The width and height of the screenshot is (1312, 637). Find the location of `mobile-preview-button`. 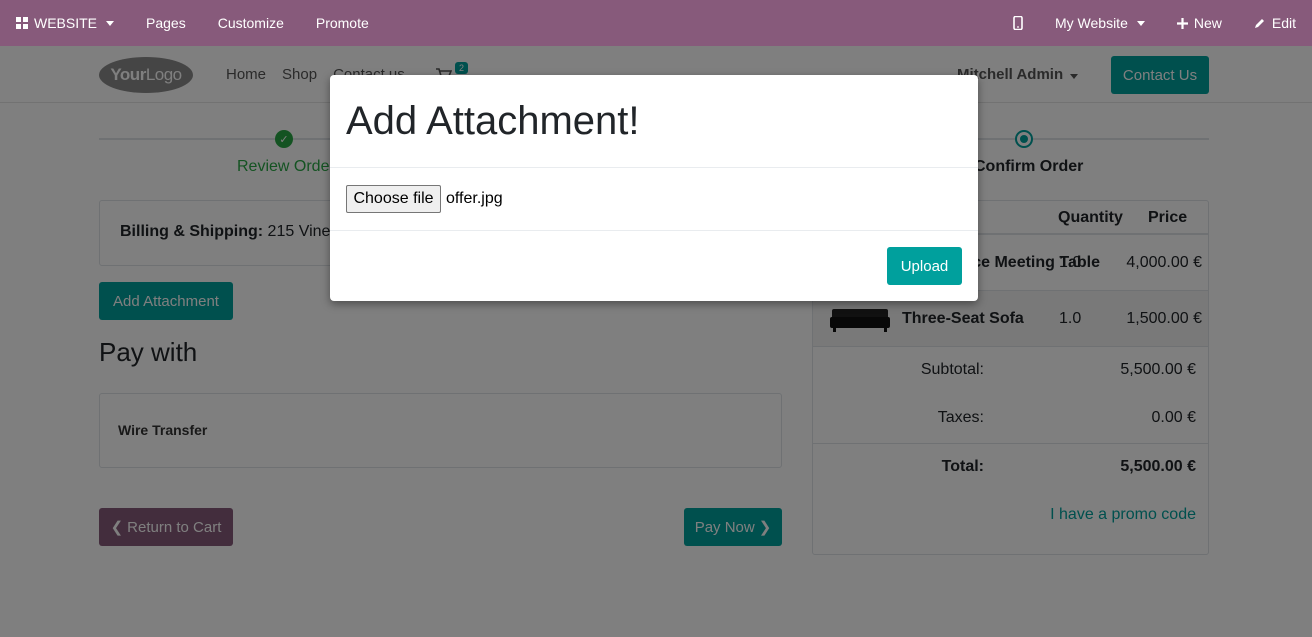

mobile-preview-button is located at coordinates (1018, 23).